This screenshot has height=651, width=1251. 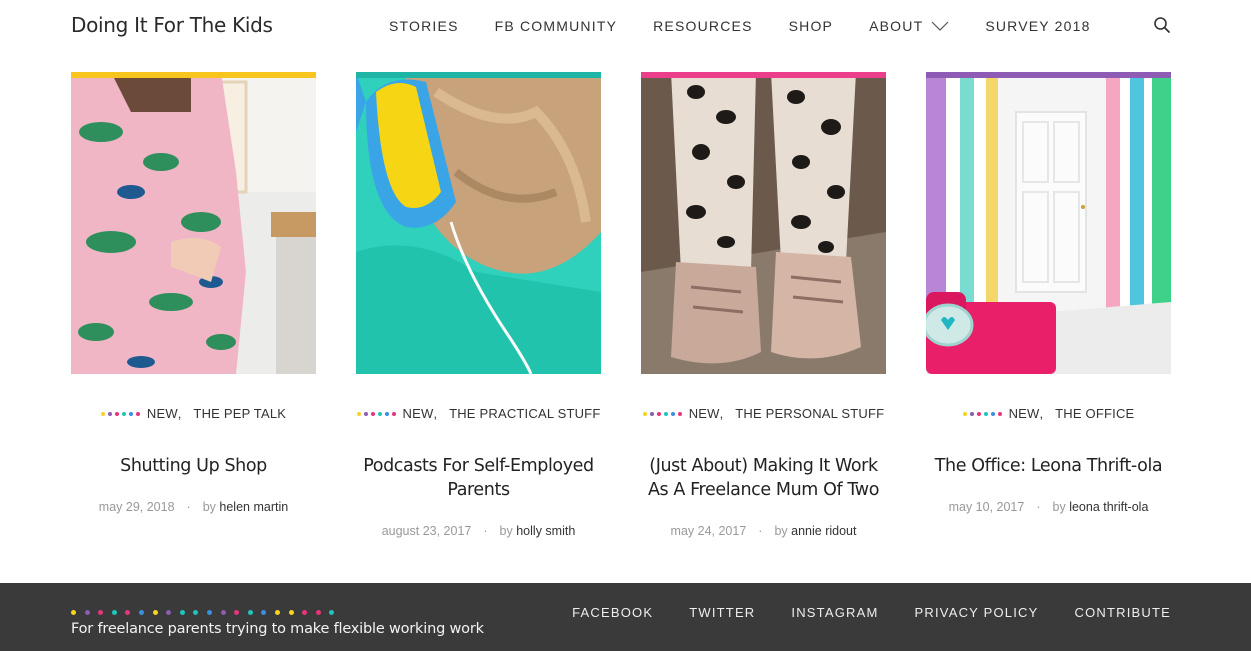 I want to click on post-author: holly smith, so click(x=545, y=531).